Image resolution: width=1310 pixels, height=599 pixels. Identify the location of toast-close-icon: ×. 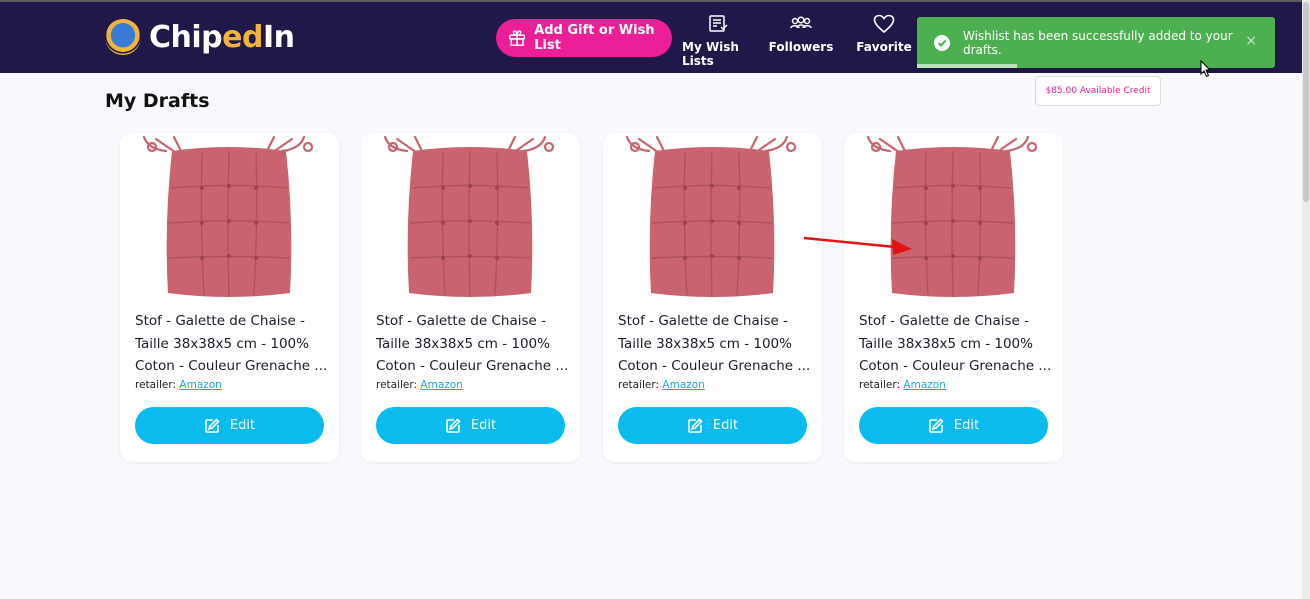
(1251, 41).